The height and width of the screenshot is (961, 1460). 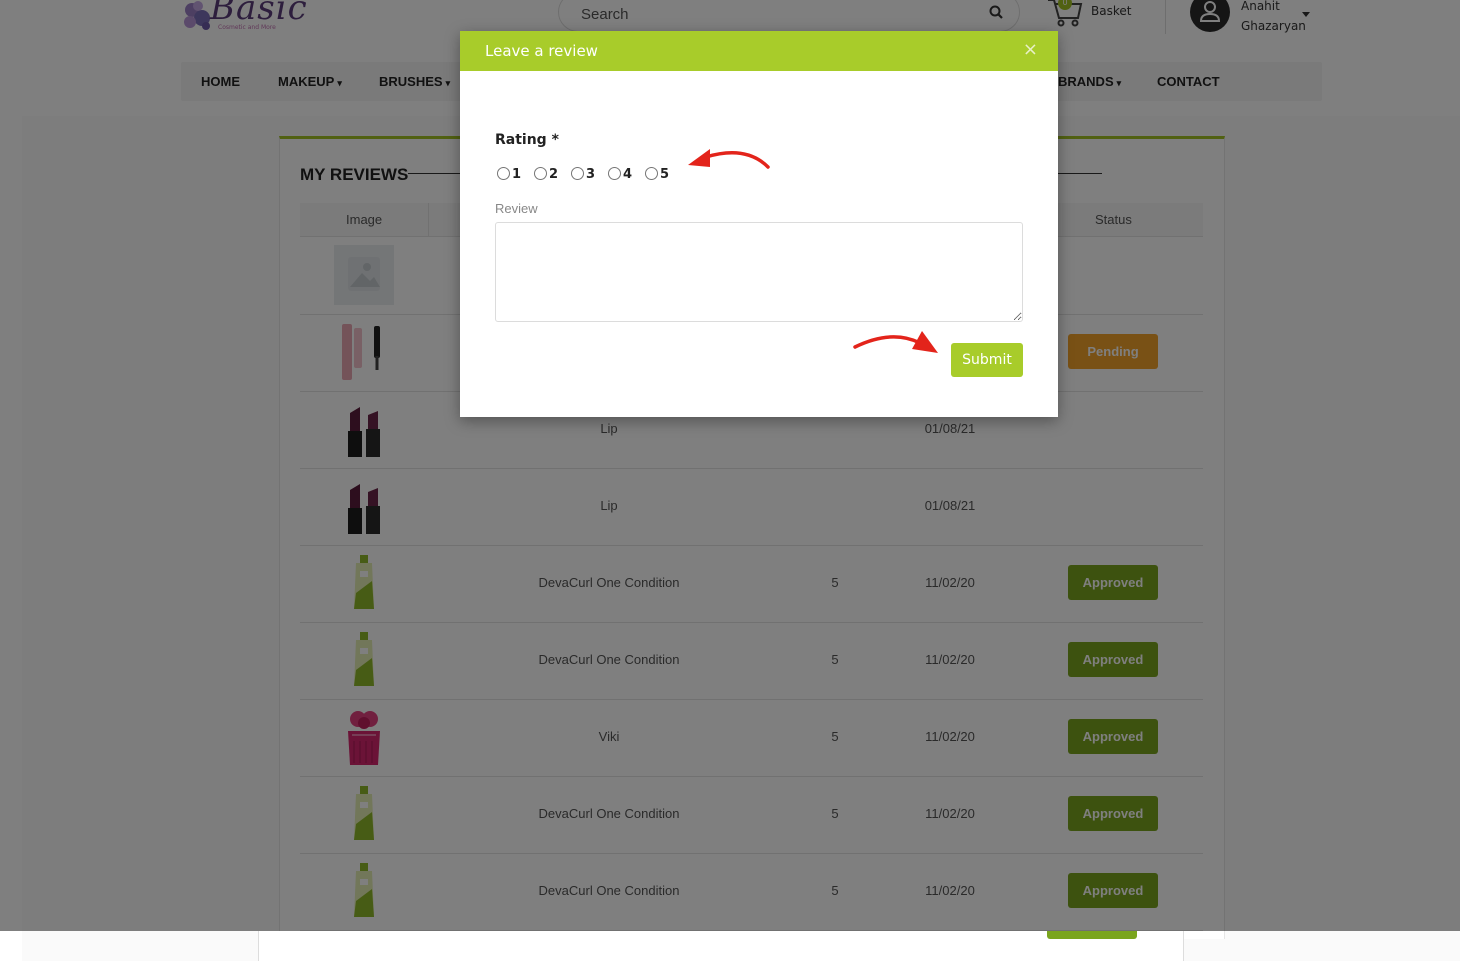 What do you see at coordinates (516, 208) in the screenshot?
I see `review-label: Review` at bounding box center [516, 208].